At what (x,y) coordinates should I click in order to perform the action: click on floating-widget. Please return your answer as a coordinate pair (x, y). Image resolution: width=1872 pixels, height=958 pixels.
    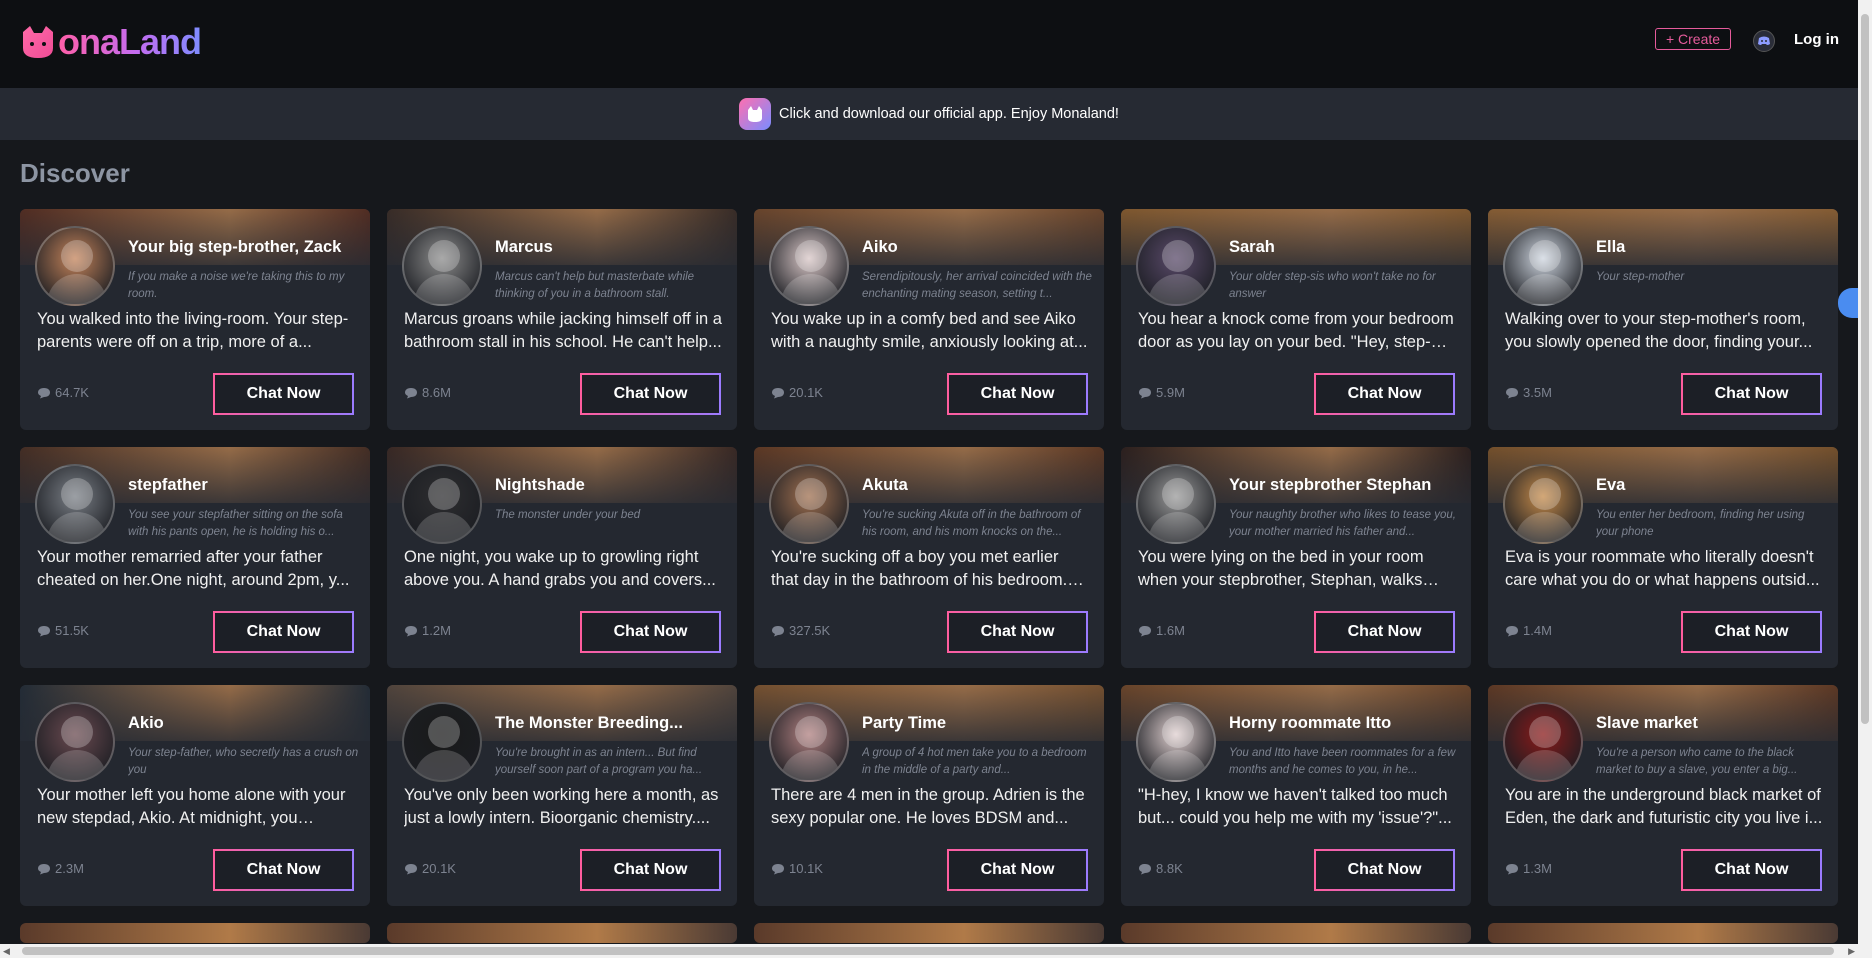
    Looking at the image, I should click on (1849, 303).